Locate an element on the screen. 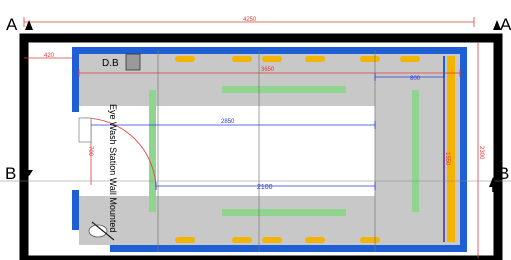  dim-door-width: 700 is located at coordinates (90, 151).